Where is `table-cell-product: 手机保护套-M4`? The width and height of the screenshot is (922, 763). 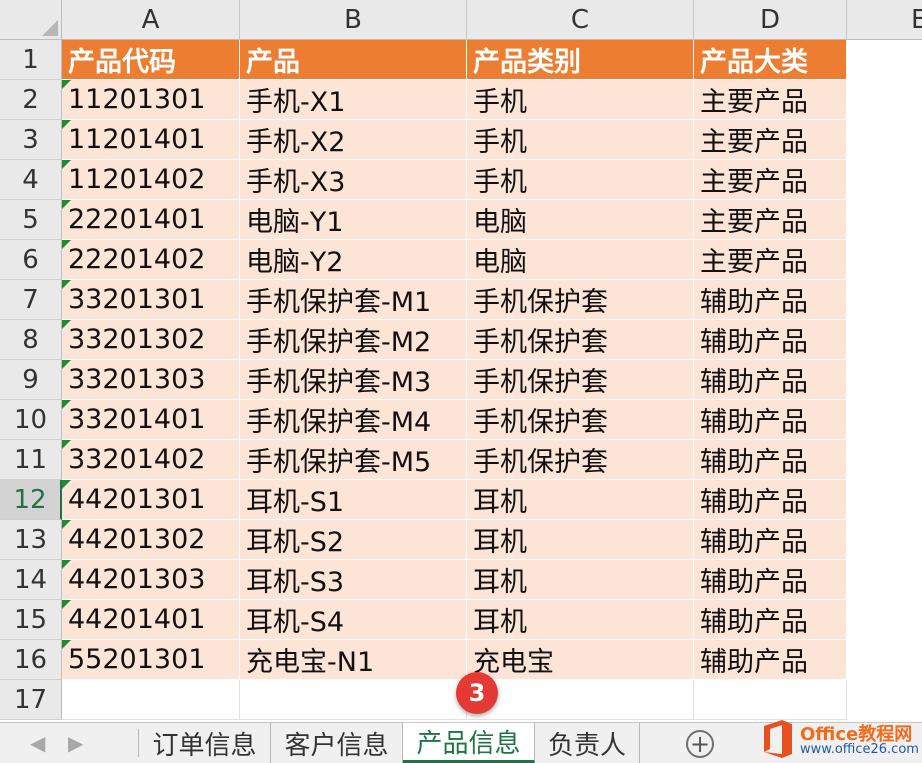
table-cell-product: 手机保护套-M4 is located at coordinates (353, 420).